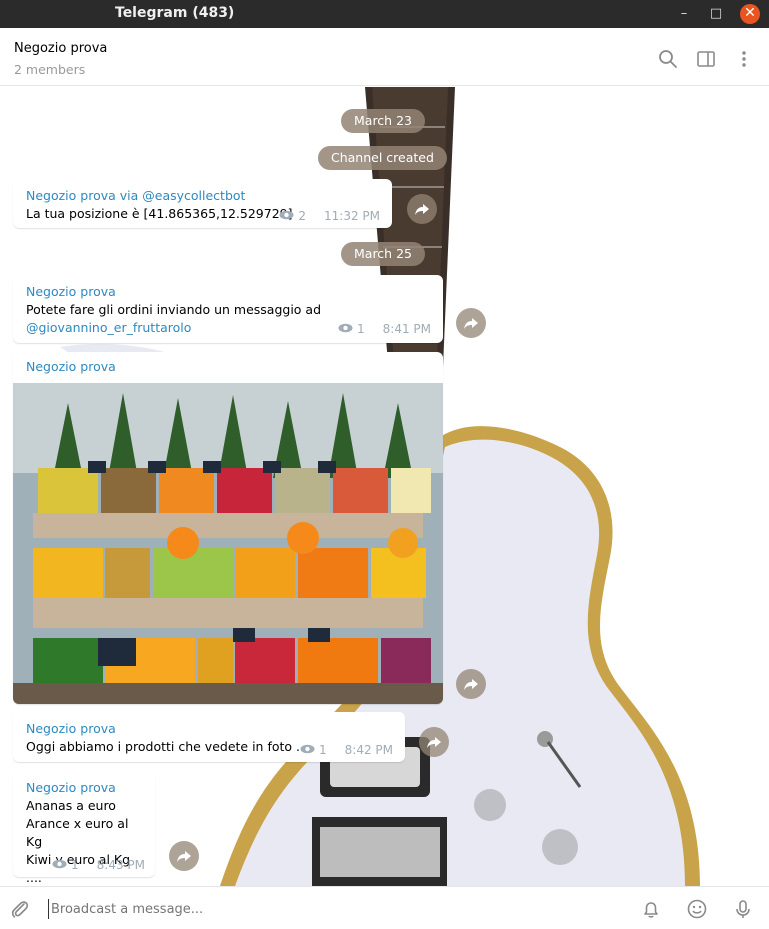  I want to click on side-panel-icon, so click(706, 59).